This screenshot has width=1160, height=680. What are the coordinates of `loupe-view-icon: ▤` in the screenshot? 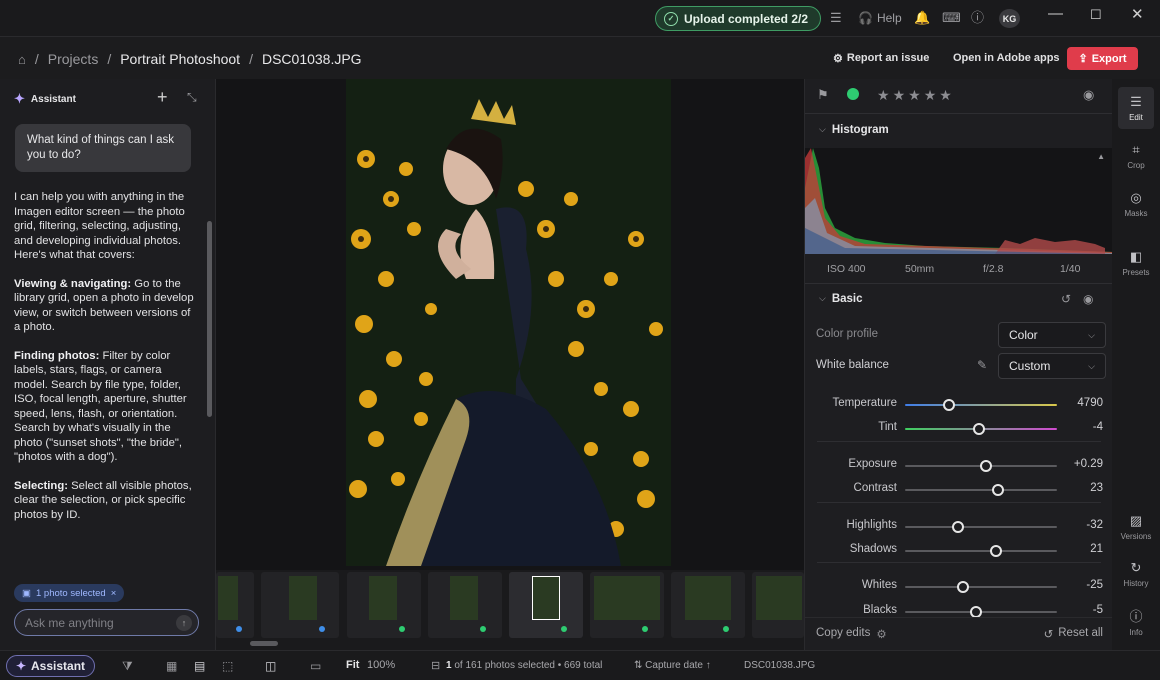 It's located at (199, 666).